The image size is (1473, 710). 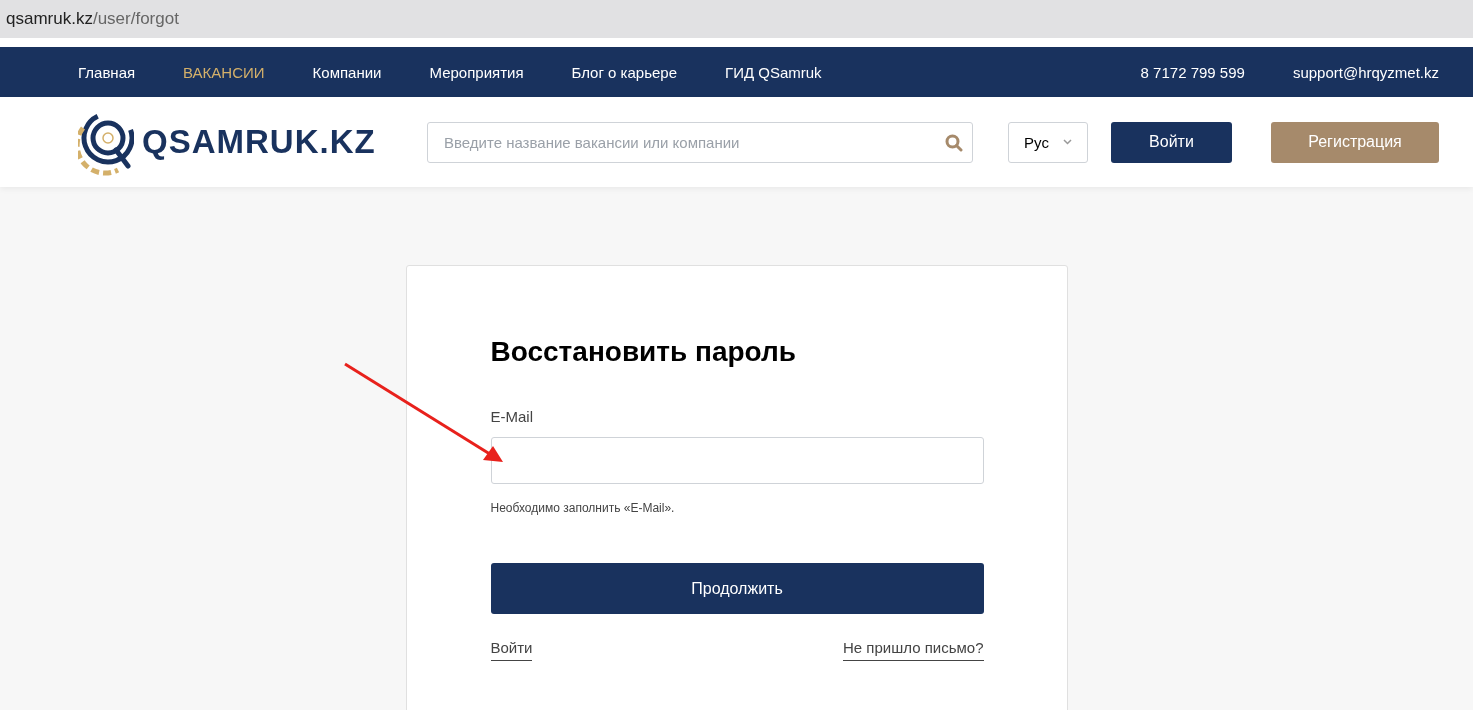 What do you see at coordinates (224, 72) in the screenshot?
I see `nav-link: ВАКАНСИИ` at bounding box center [224, 72].